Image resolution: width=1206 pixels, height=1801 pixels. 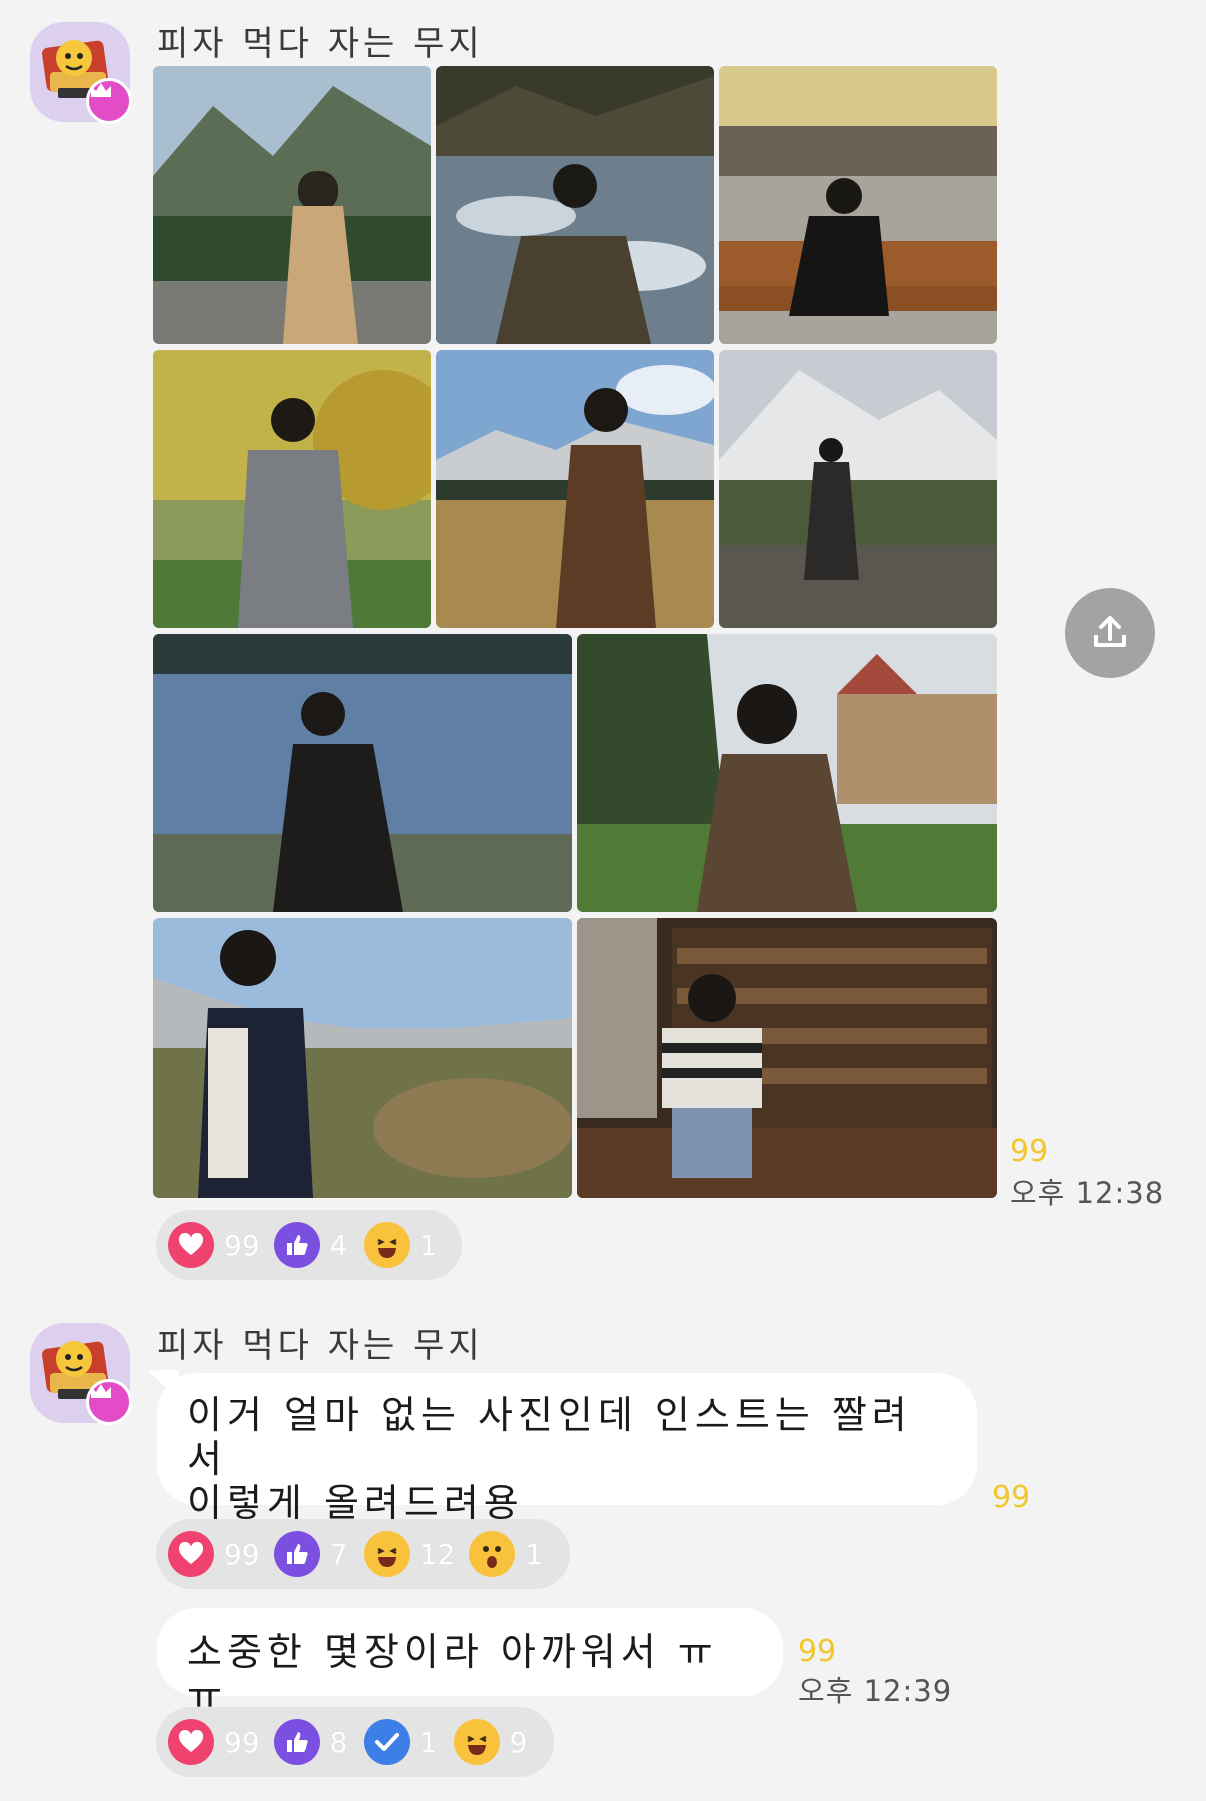 I want to click on surprised-face-icon, so click(x=492, y=1554).